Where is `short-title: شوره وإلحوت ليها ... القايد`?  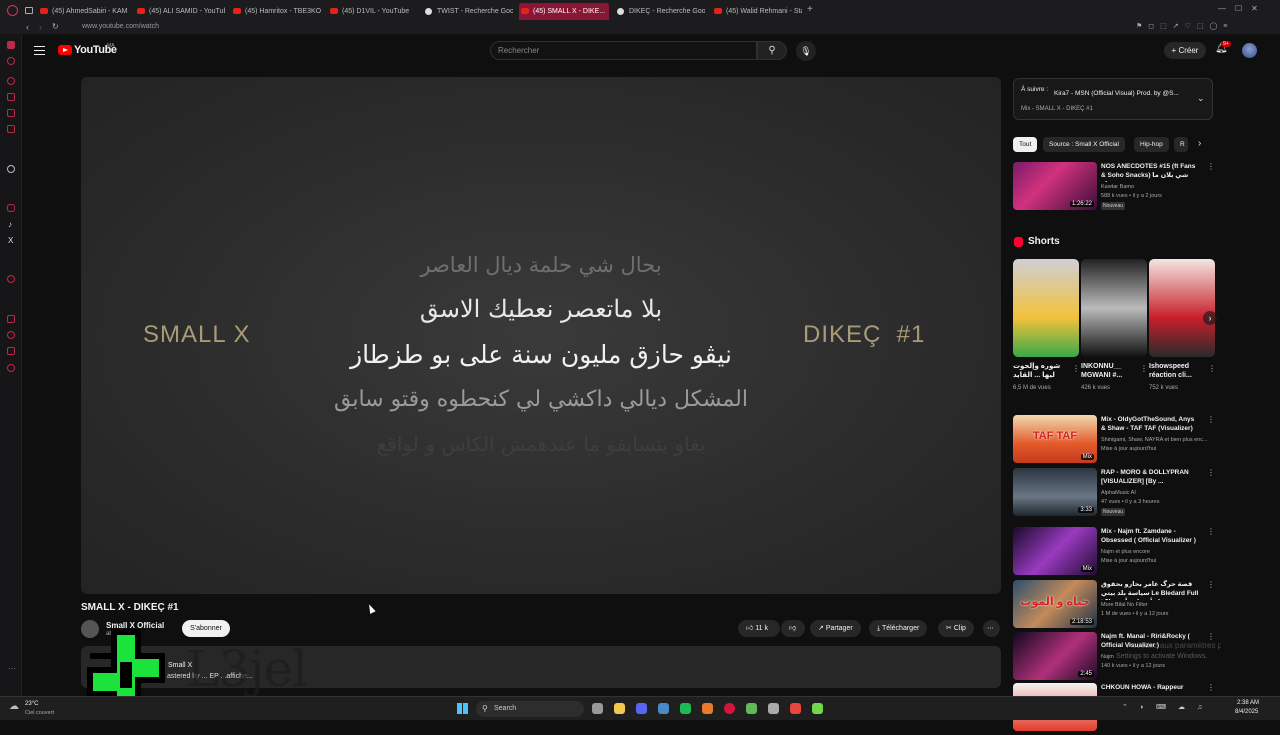 short-title: شوره وإلحوت ليها ... القايد is located at coordinates (1043, 371).